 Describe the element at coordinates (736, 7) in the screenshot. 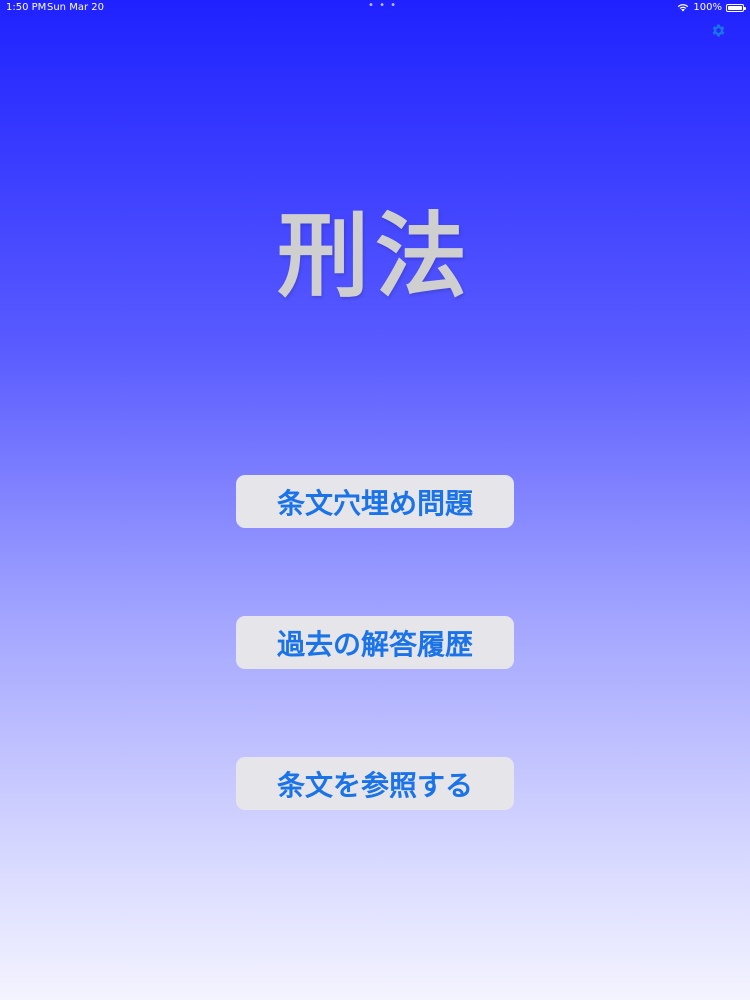

I see `battery-icon` at that location.